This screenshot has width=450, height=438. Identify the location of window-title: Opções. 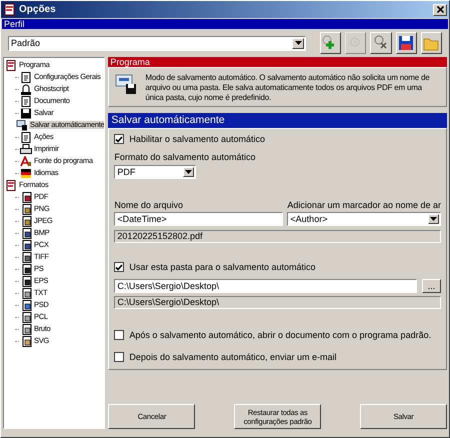
(37, 9).